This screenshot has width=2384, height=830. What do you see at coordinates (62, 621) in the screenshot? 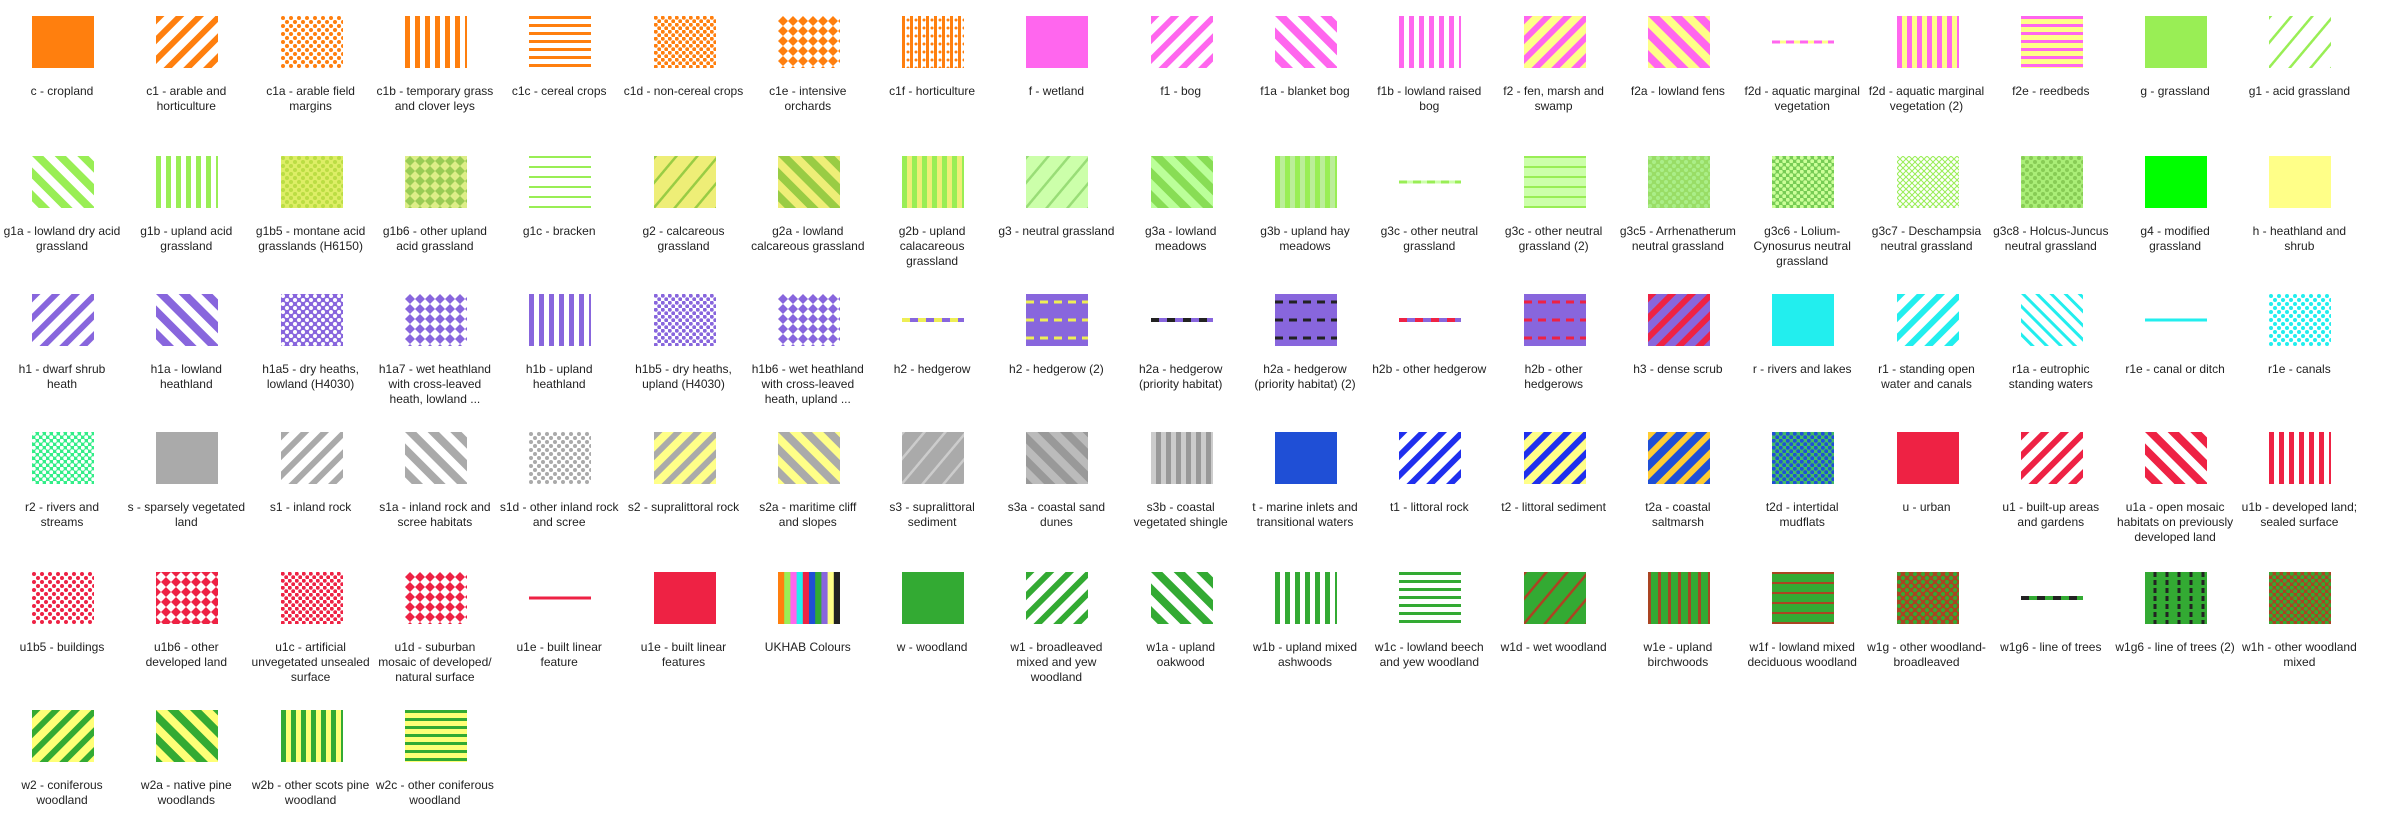
I see `legend-item: u1b5 - buildings` at bounding box center [62, 621].